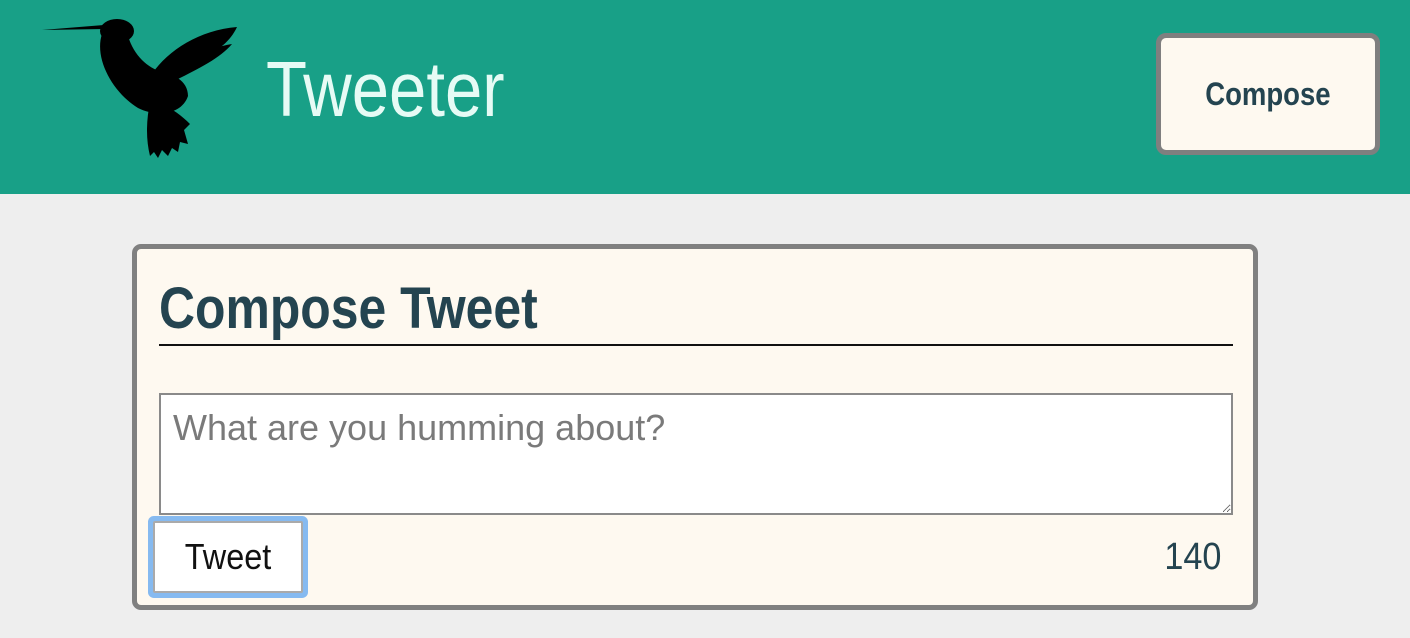 This screenshot has width=1410, height=638. I want to click on compose-button-label: Compose, so click(1268, 93).